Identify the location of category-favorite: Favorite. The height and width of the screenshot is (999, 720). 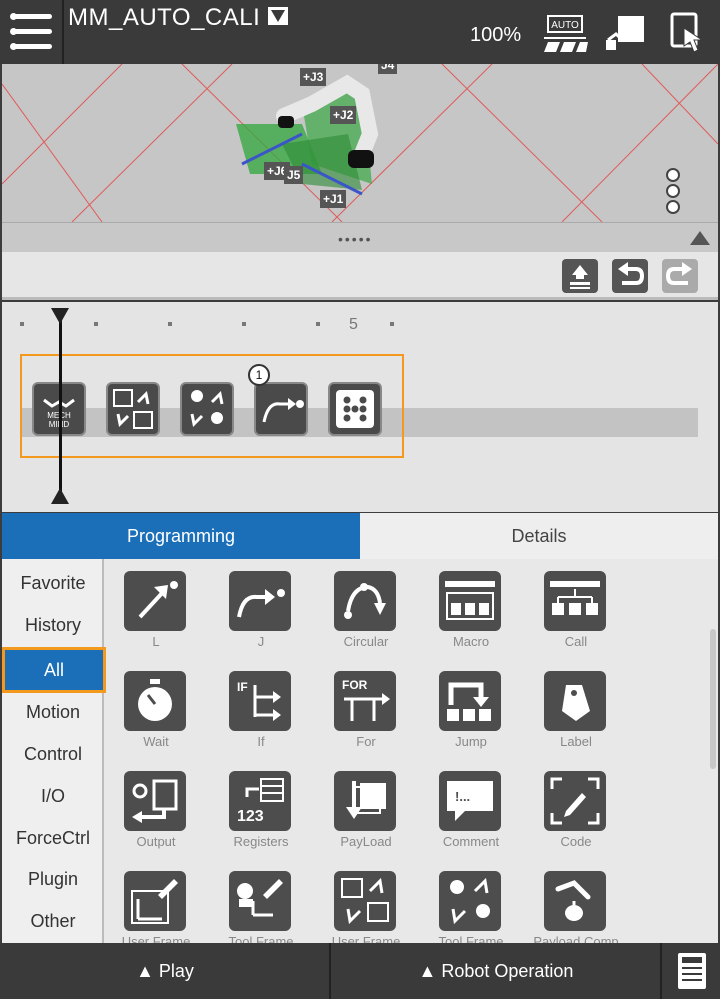
(53, 583).